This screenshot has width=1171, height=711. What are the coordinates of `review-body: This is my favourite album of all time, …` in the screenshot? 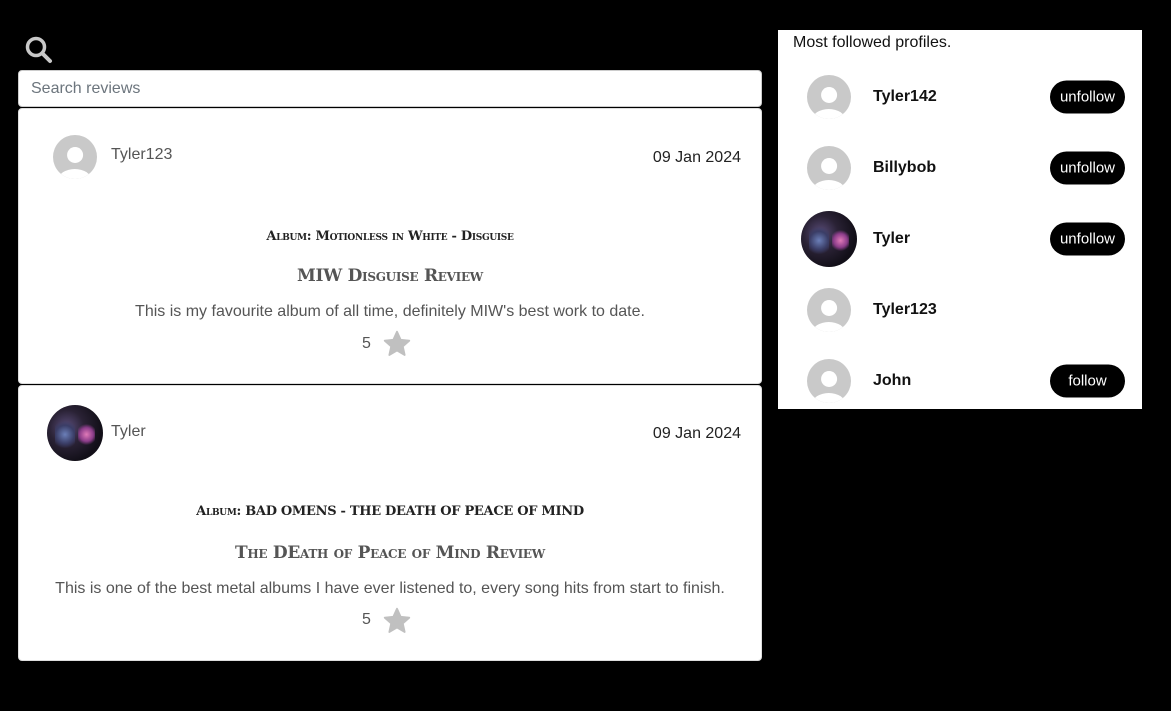 It's located at (390, 311).